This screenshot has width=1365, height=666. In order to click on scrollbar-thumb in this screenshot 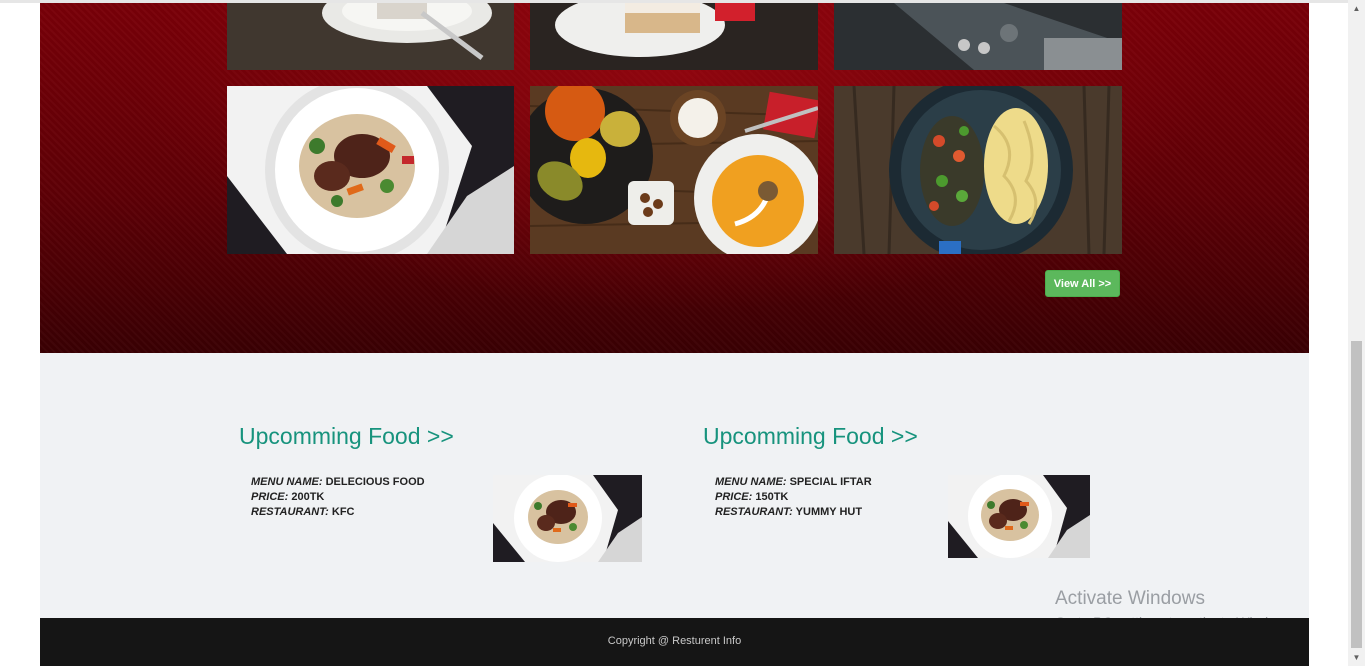, I will do `click(1356, 494)`.